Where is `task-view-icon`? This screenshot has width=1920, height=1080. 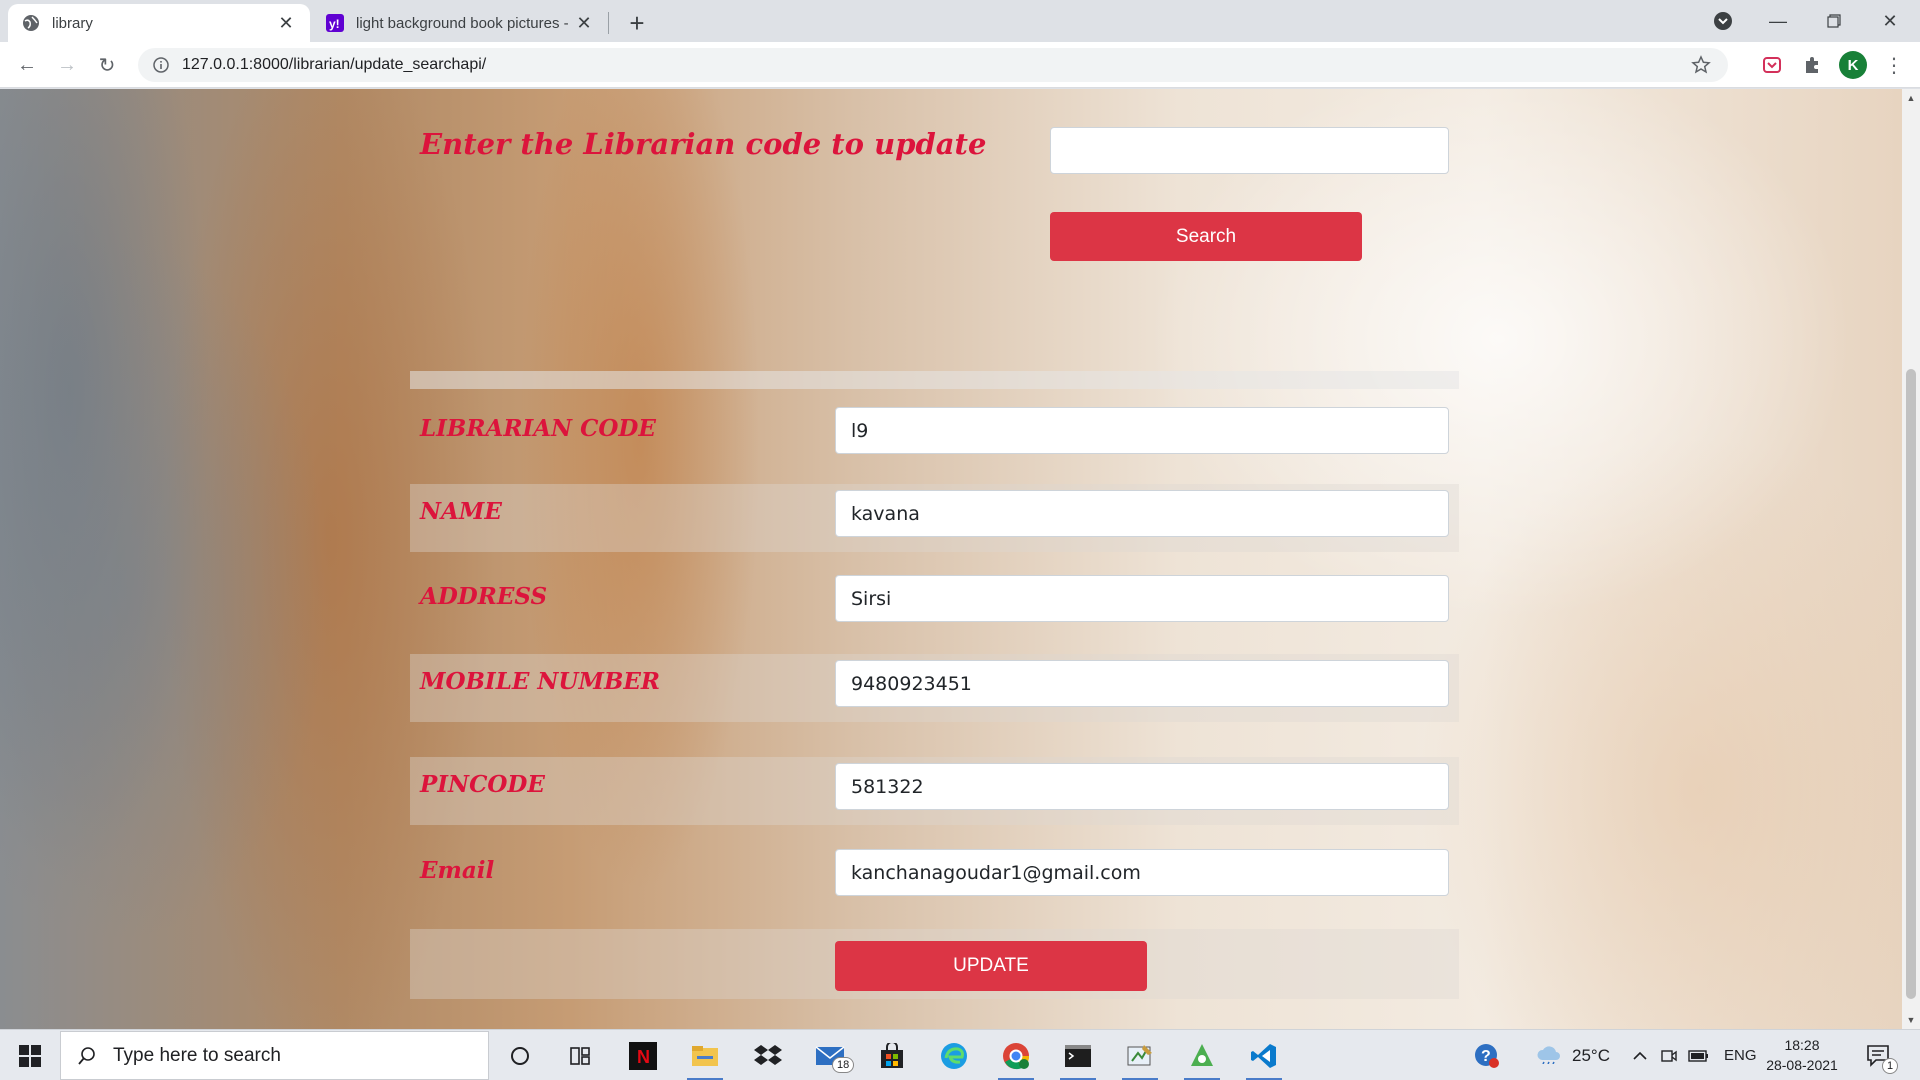 task-view-icon is located at coordinates (580, 1056).